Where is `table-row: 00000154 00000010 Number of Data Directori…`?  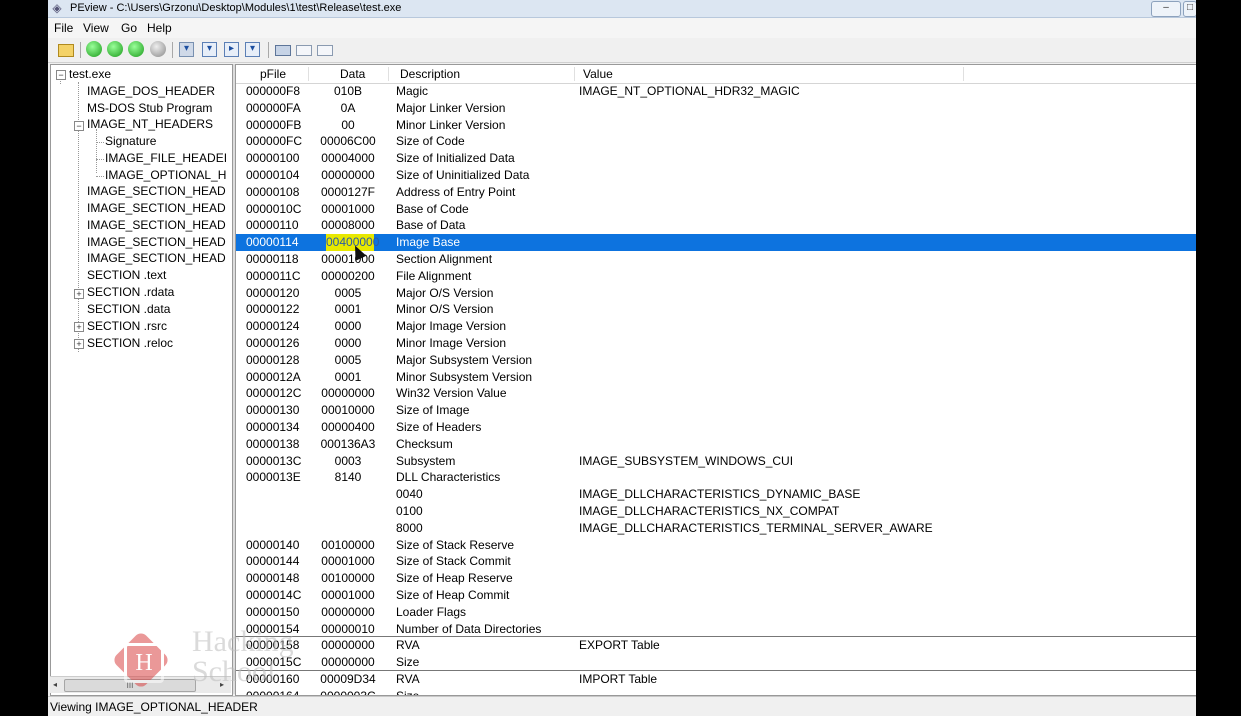 table-row: 00000154 00000010 Number of Data Directori… is located at coordinates (716, 629).